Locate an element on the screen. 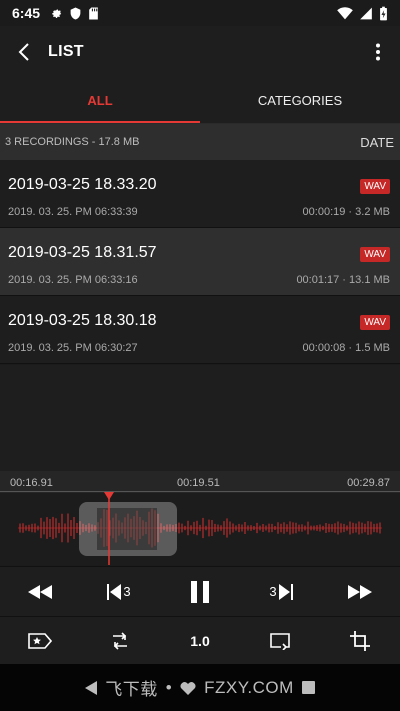 The height and width of the screenshot is (711, 400). skip-forward-seconds: 3 is located at coordinates (273, 591).